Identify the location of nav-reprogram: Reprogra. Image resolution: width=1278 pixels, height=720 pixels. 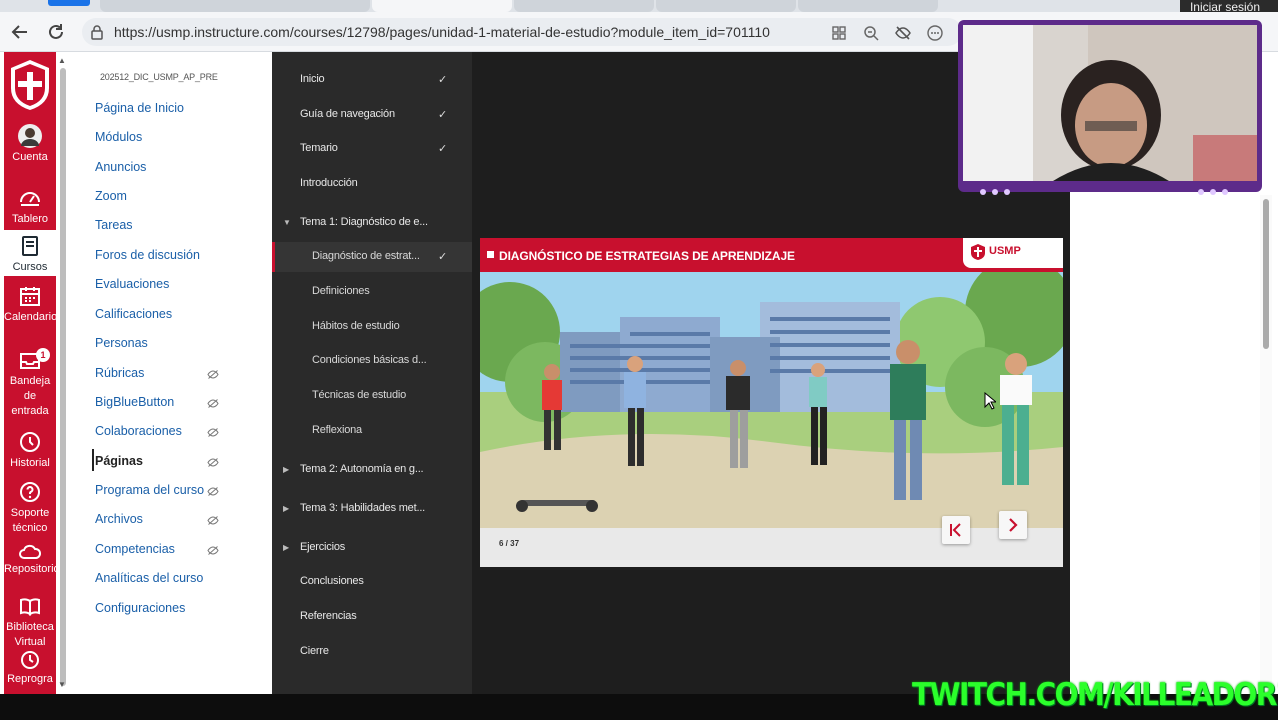
(30, 668).